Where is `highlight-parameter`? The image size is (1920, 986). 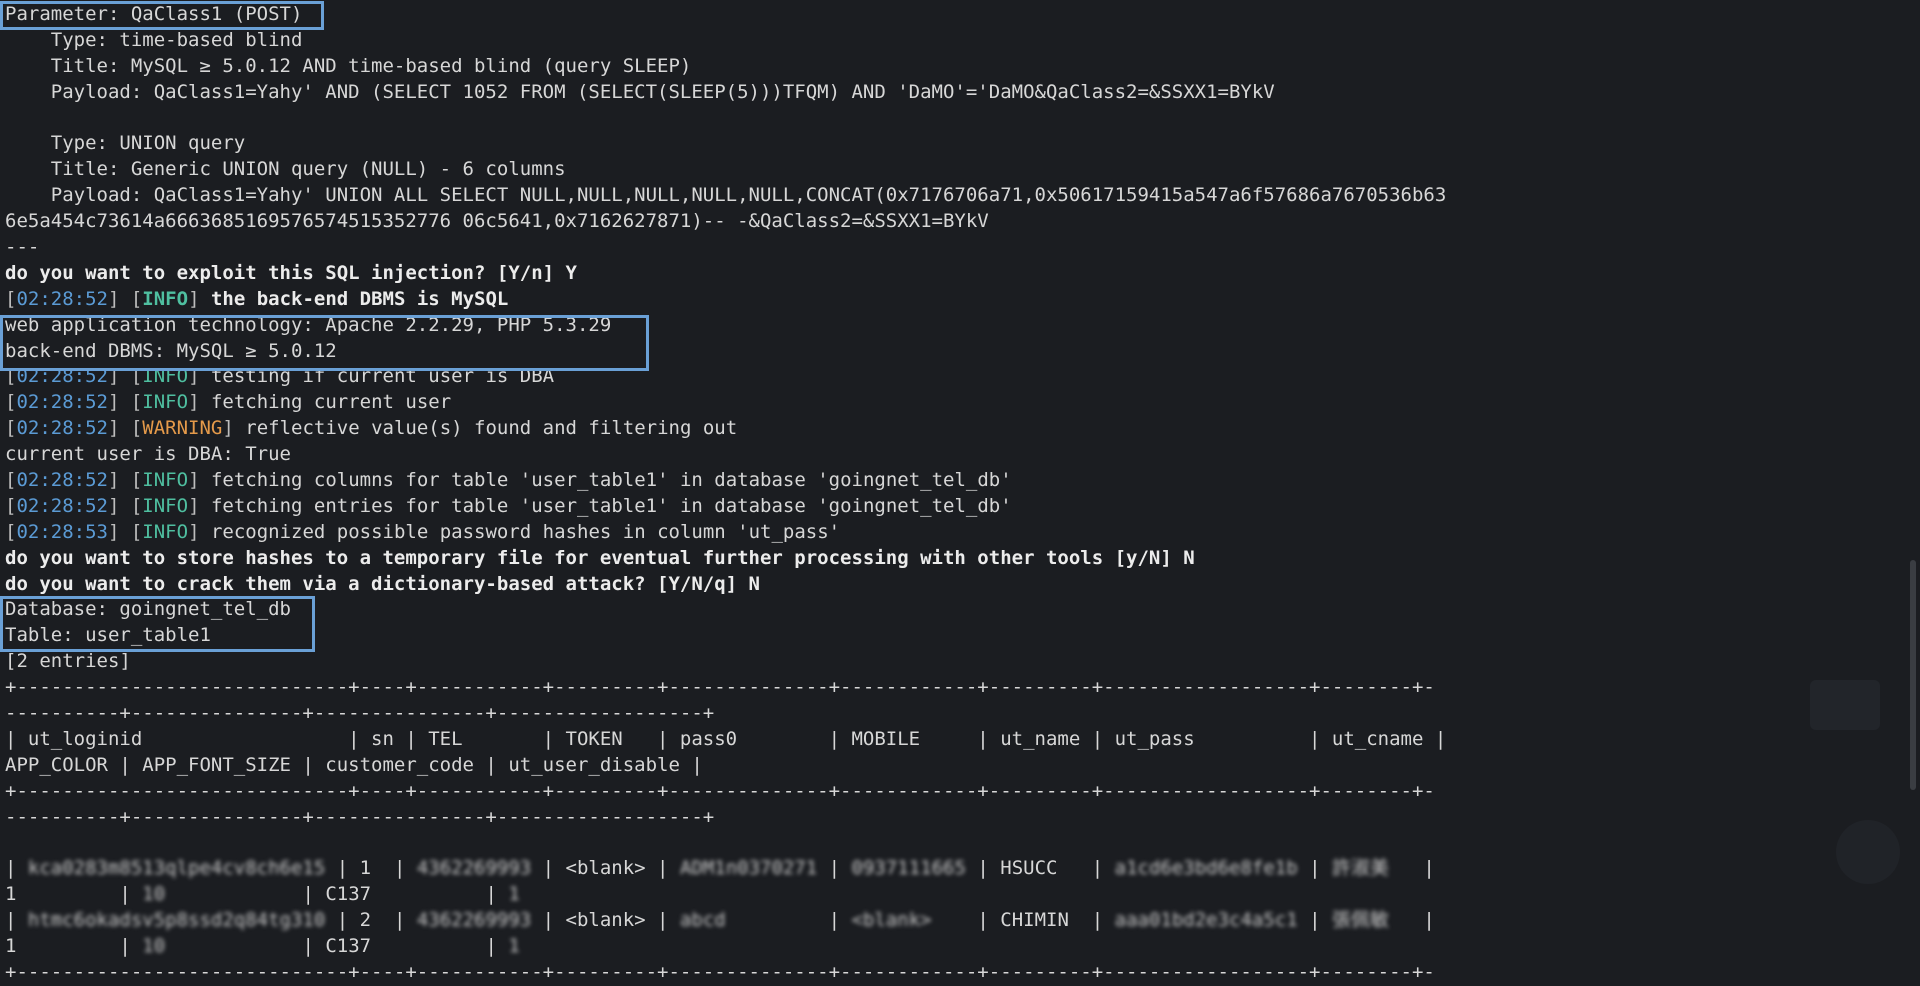 highlight-parameter is located at coordinates (162, 15).